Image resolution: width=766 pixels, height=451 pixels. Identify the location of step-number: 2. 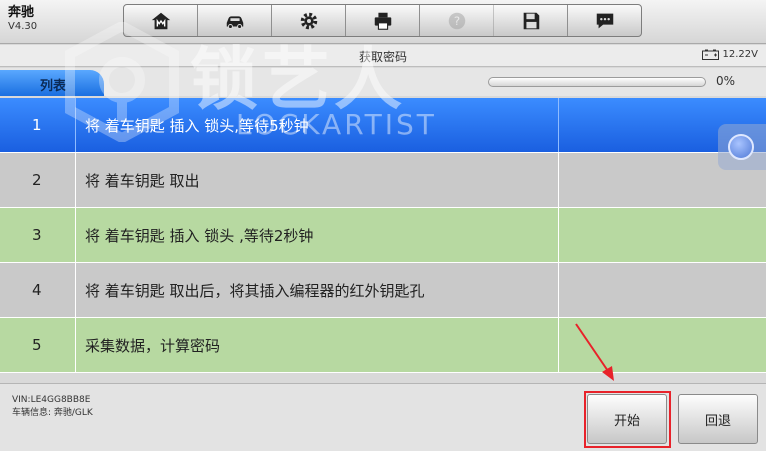
(38, 180).